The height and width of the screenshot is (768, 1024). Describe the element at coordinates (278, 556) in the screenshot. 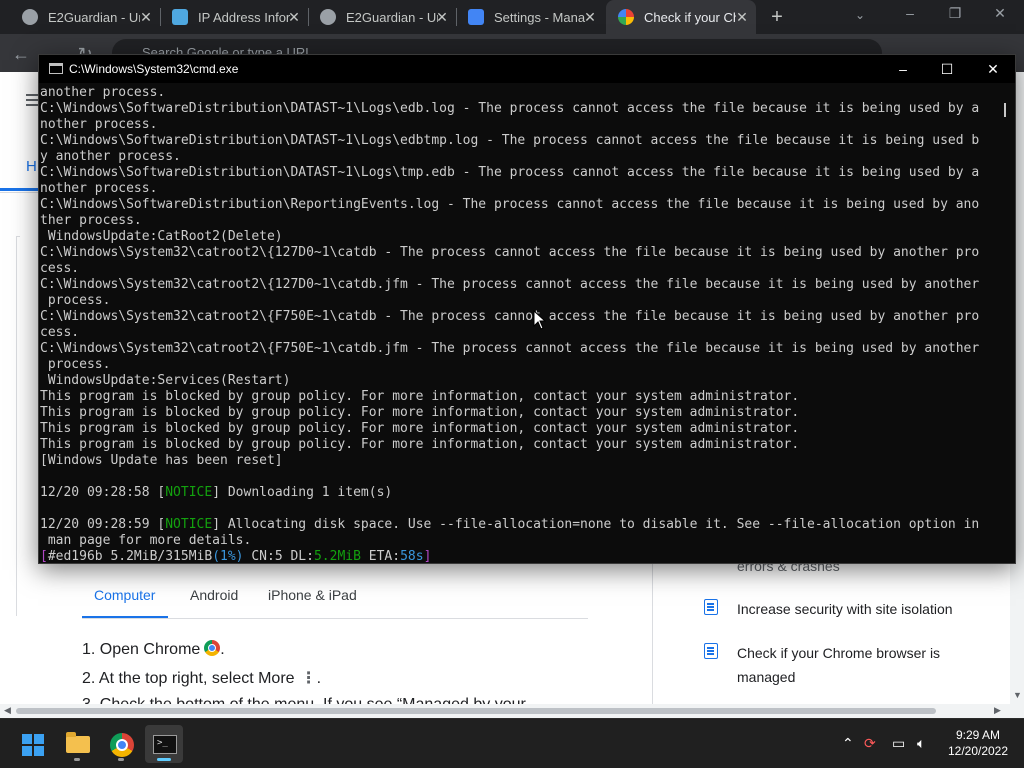

I see `console-text: CN:5 DL:` at that location.